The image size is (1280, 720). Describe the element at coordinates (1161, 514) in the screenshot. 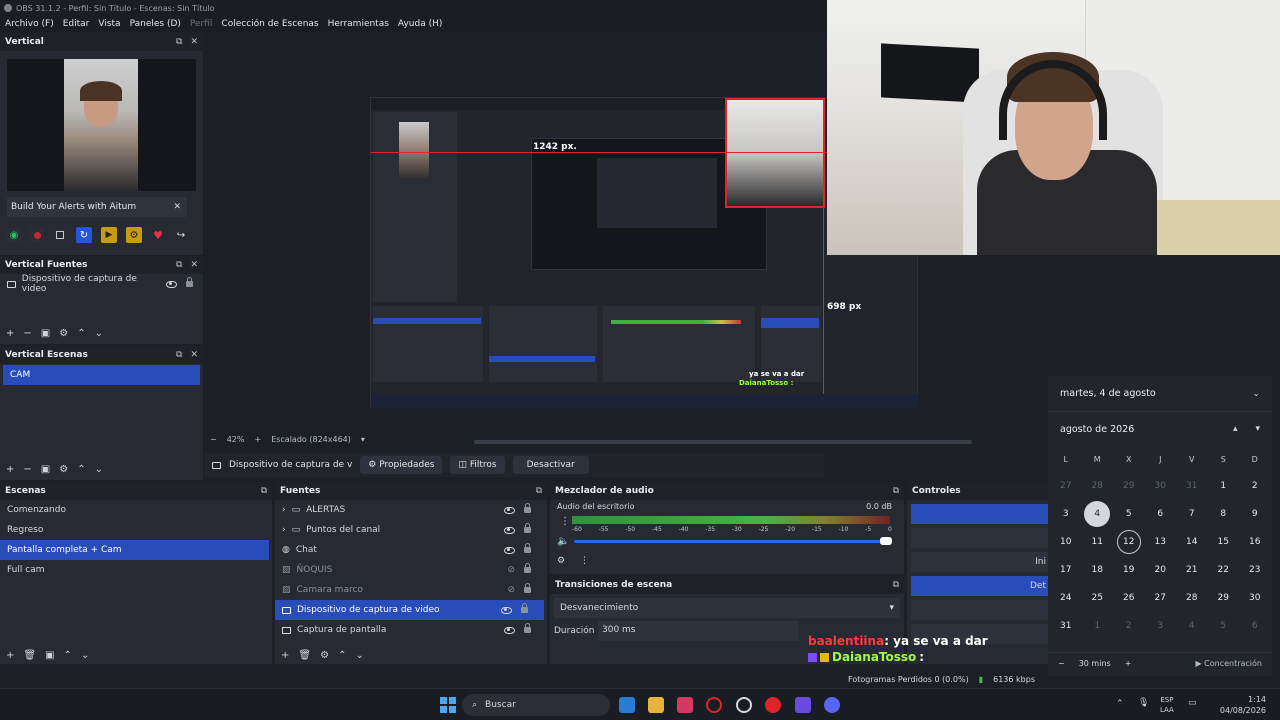

I see `calendar-day: 6` at that location.